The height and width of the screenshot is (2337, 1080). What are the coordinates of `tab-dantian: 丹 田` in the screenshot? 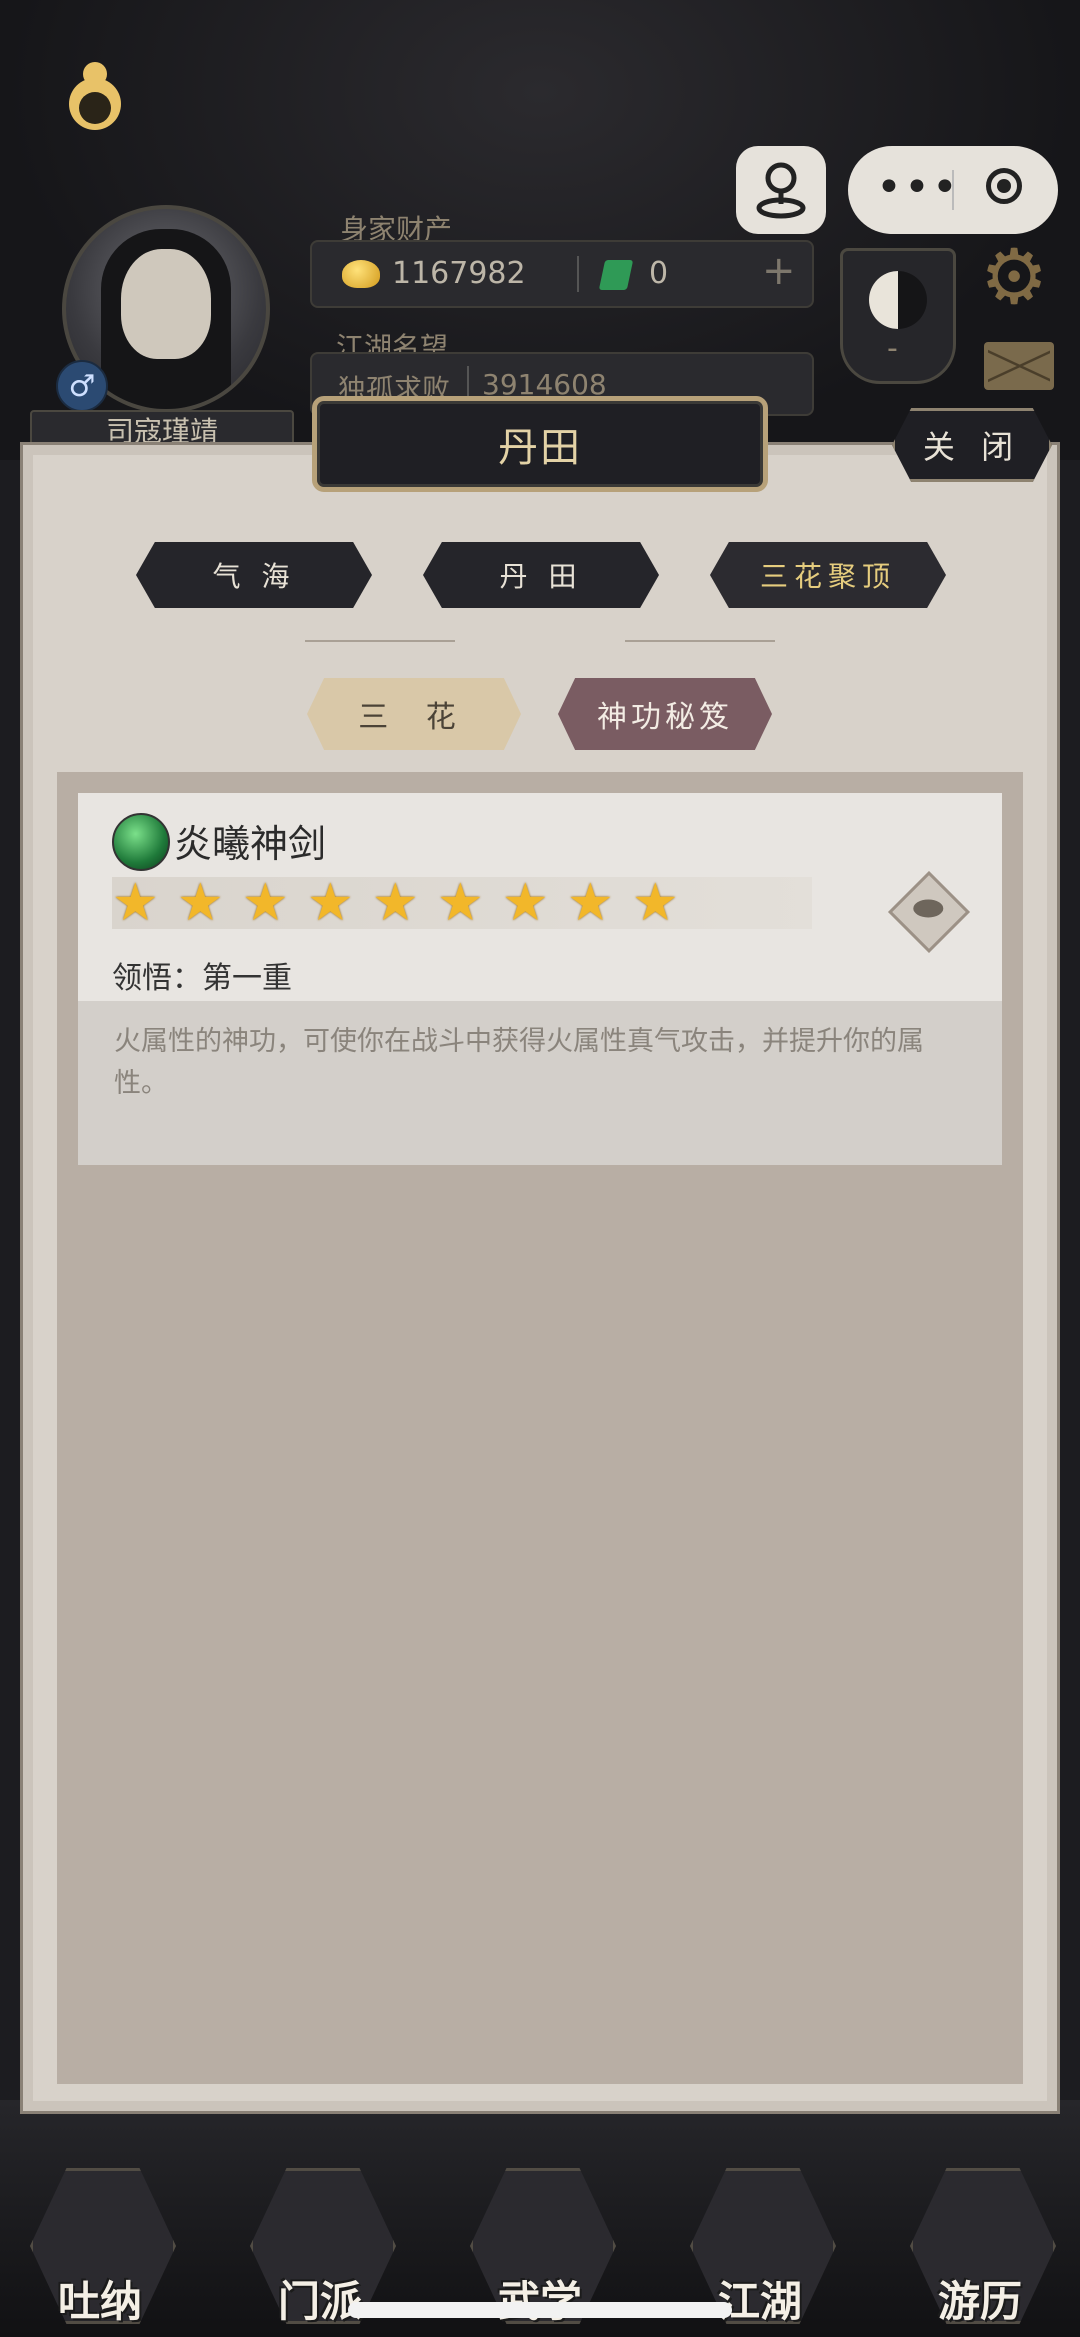 It's located at (541, 575).